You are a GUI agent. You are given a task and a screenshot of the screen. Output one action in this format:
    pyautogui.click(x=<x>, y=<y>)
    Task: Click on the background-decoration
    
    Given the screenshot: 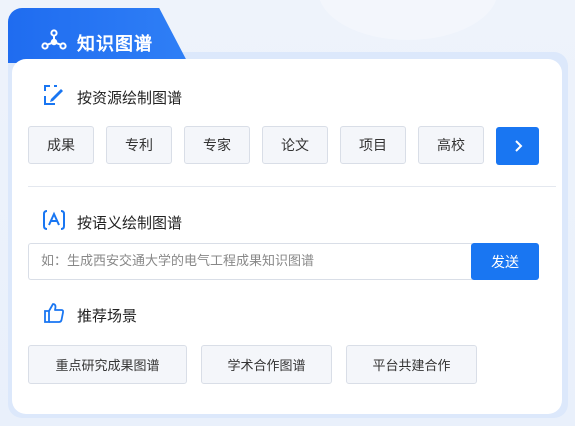 What is the action you would take?
    pyautogui.click(x=408, y=20)
    